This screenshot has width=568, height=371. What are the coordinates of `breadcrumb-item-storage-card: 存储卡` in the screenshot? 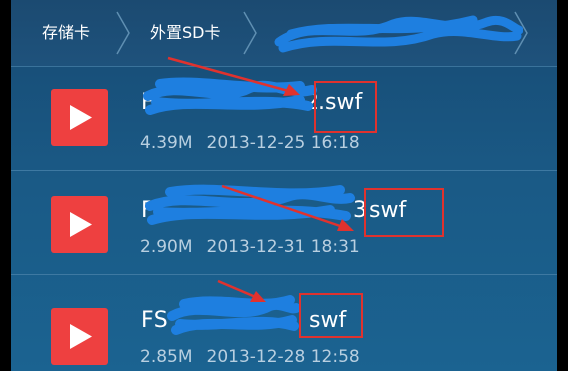 It's located at (66, 33).